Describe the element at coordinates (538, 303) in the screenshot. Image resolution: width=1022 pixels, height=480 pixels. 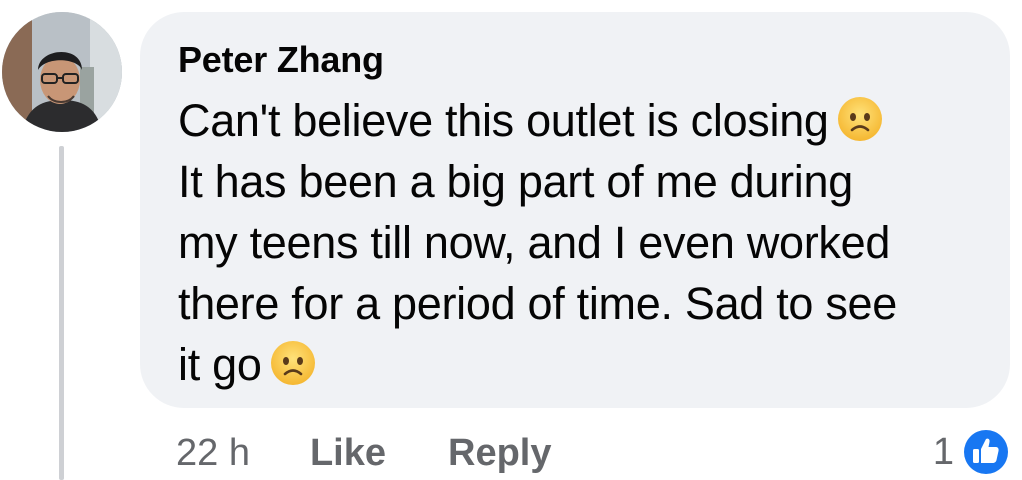
I see `comment-text-line: there for a period of time. Sad to see` at that location.